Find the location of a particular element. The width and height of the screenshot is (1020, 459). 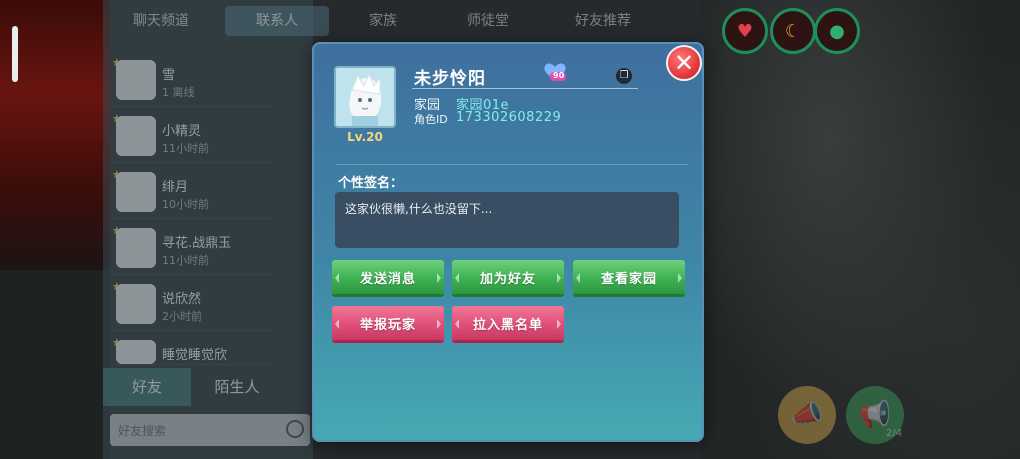

friend-search-input: 好友搜索 is located at coordinates (210, 430).